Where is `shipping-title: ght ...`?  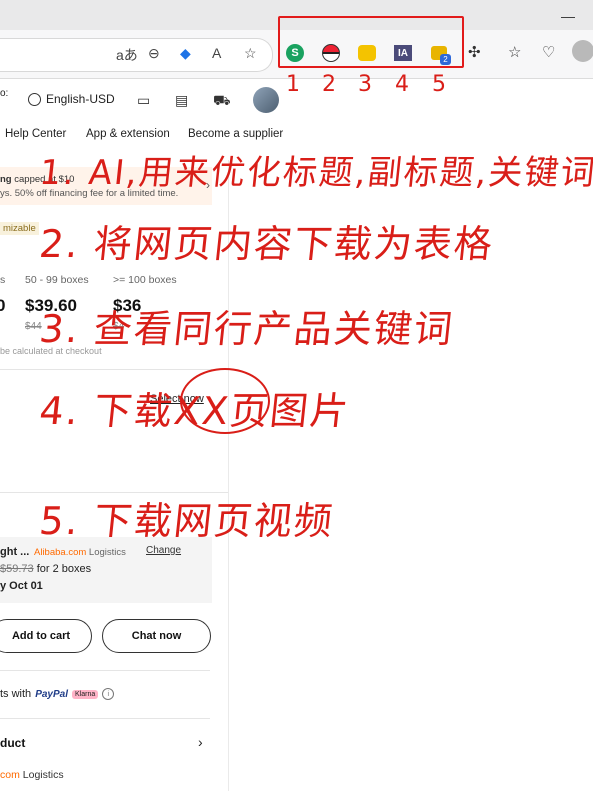 shipping-title: ght ... is located at coordinates (15, 552).